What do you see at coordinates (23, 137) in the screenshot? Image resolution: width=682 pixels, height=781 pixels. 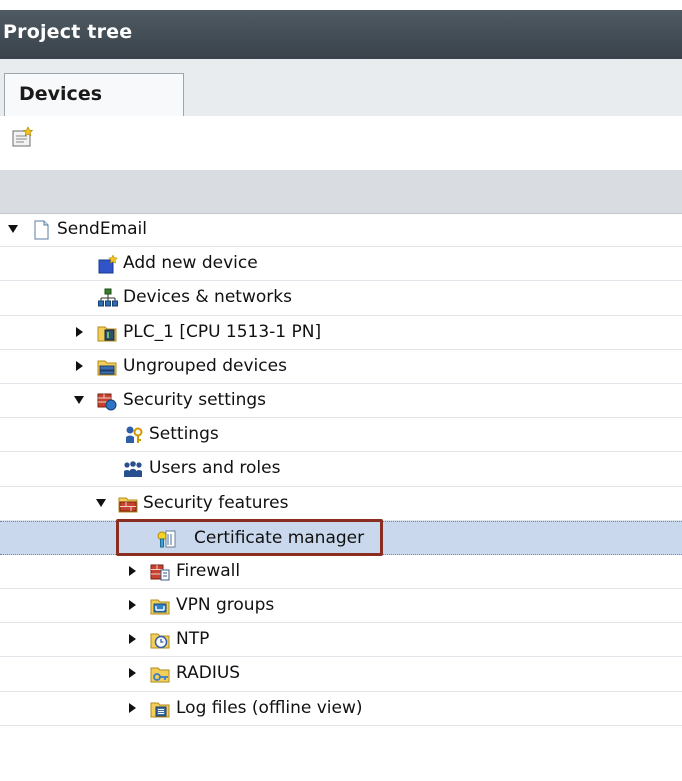 I see `new-folder-icon` at bounding box center [23, 137].